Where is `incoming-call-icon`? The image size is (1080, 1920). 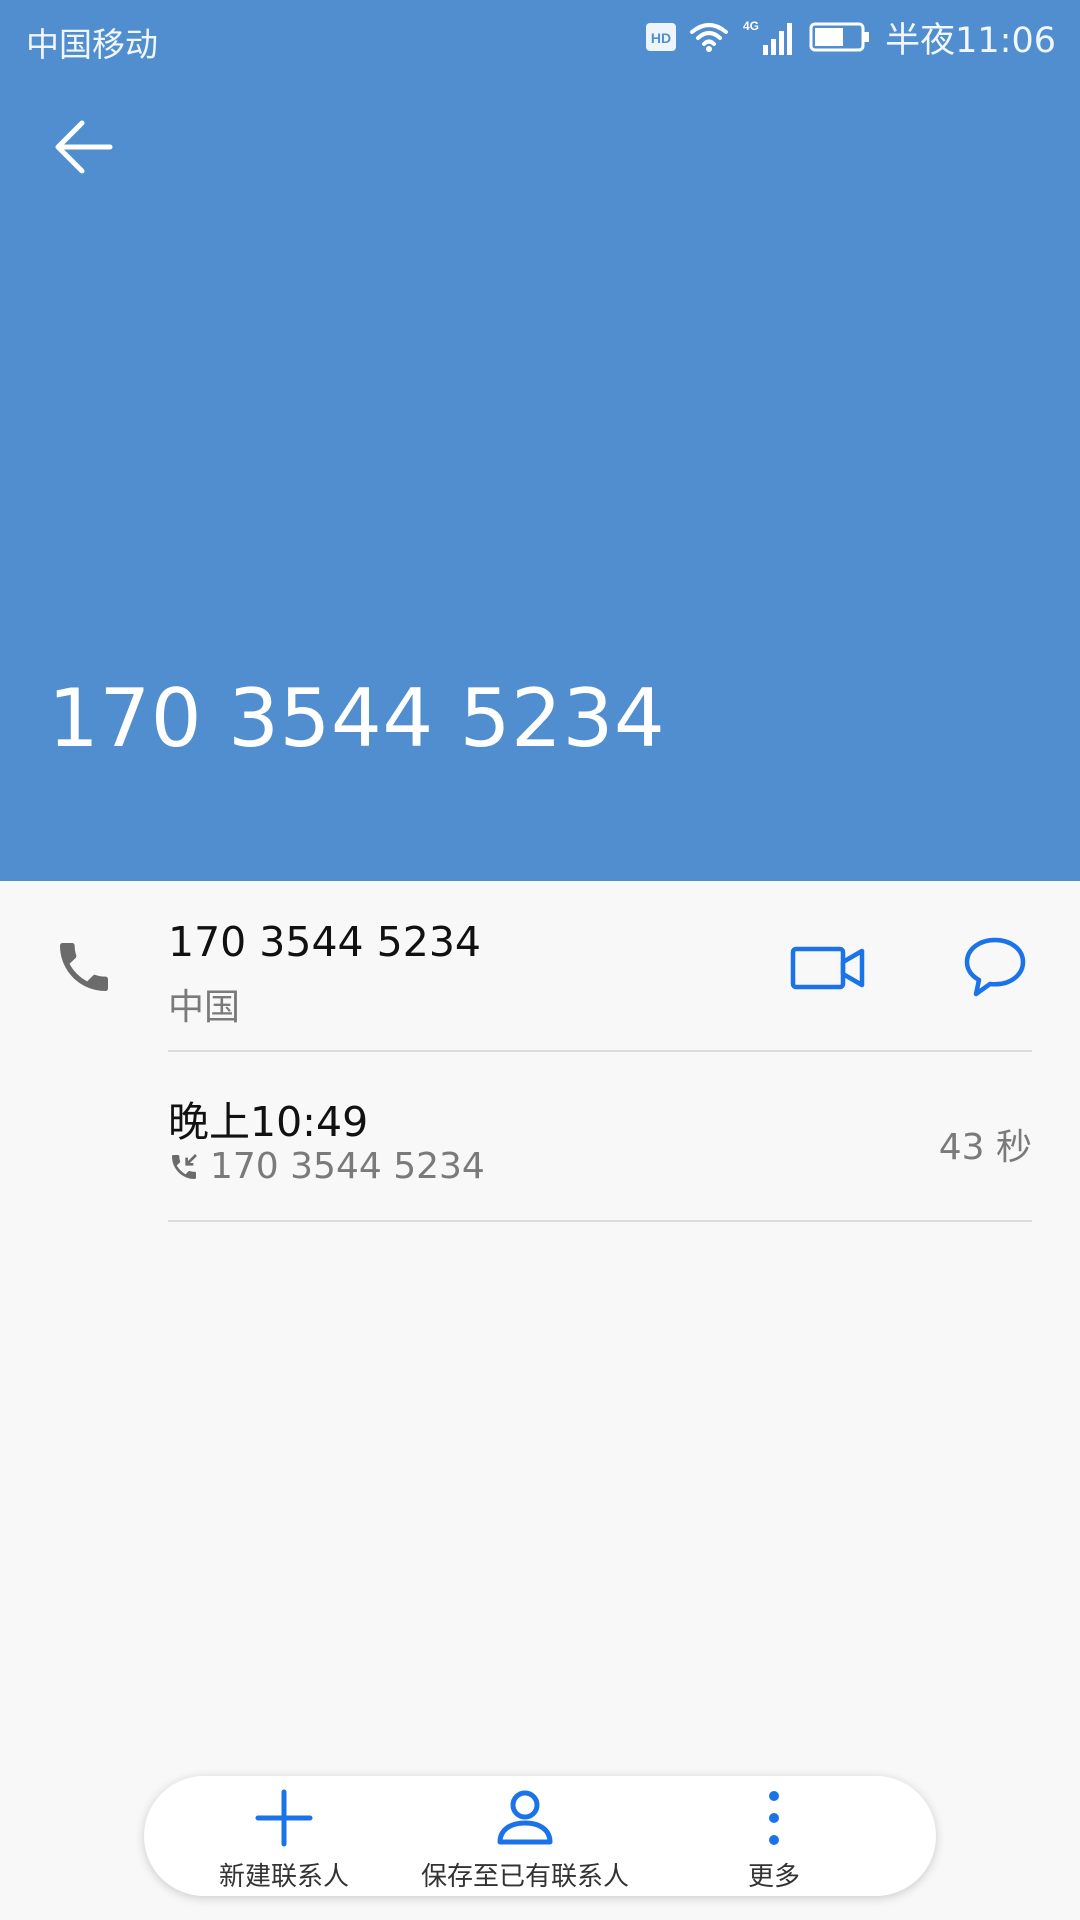
incoming-call-icon is located at coordinates (184, 1166).